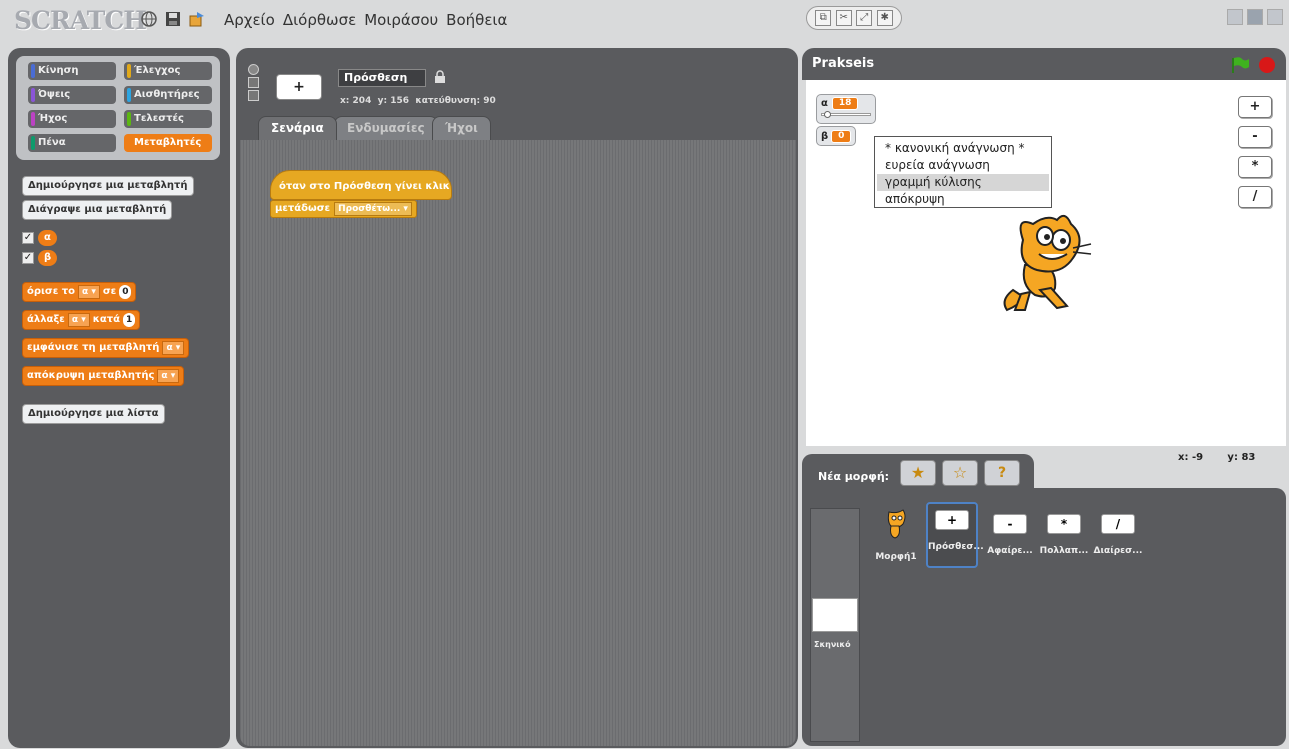 Image resolution: width=1289 pixels, height=749 pixels. What do you see at coordinates (1197, 457) in the screenshot?
I see `mouse-x-value: -9` at bounding box center [1197, 457].